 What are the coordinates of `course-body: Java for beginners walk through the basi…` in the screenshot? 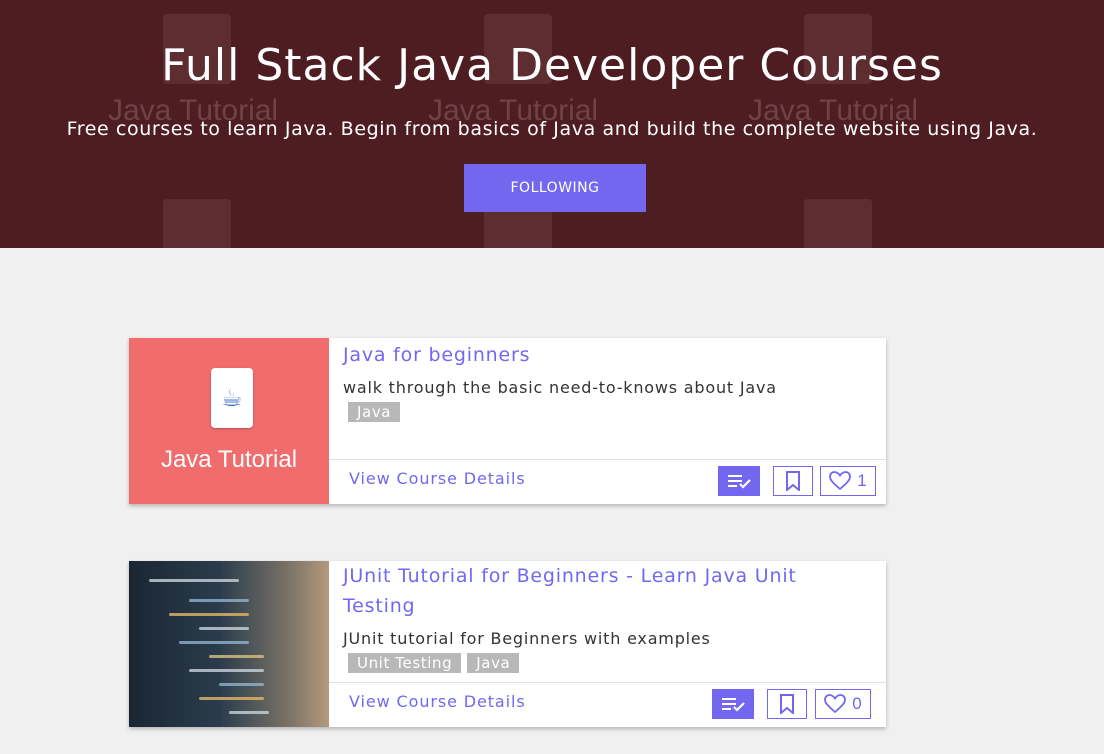 It's located at (607, 421).